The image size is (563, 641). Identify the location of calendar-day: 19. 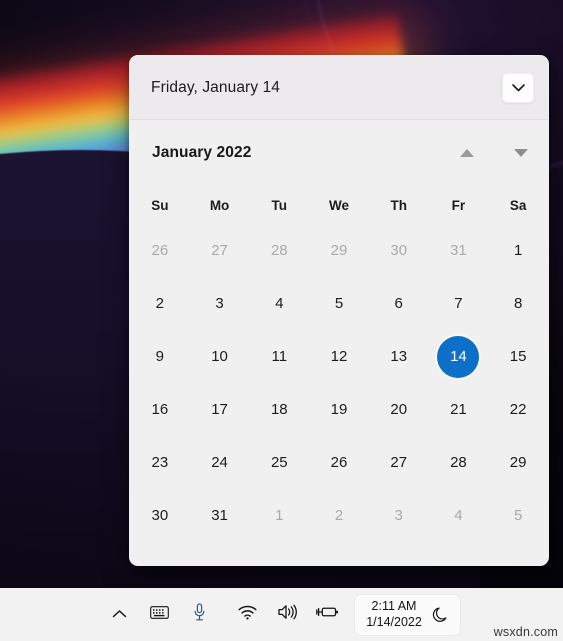
(339, 409).